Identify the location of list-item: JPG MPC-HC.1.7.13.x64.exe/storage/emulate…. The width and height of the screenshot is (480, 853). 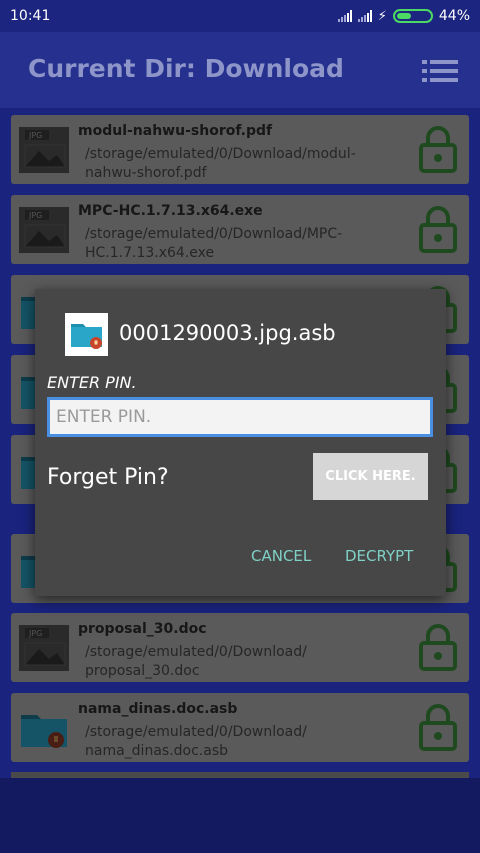
(240, 229).